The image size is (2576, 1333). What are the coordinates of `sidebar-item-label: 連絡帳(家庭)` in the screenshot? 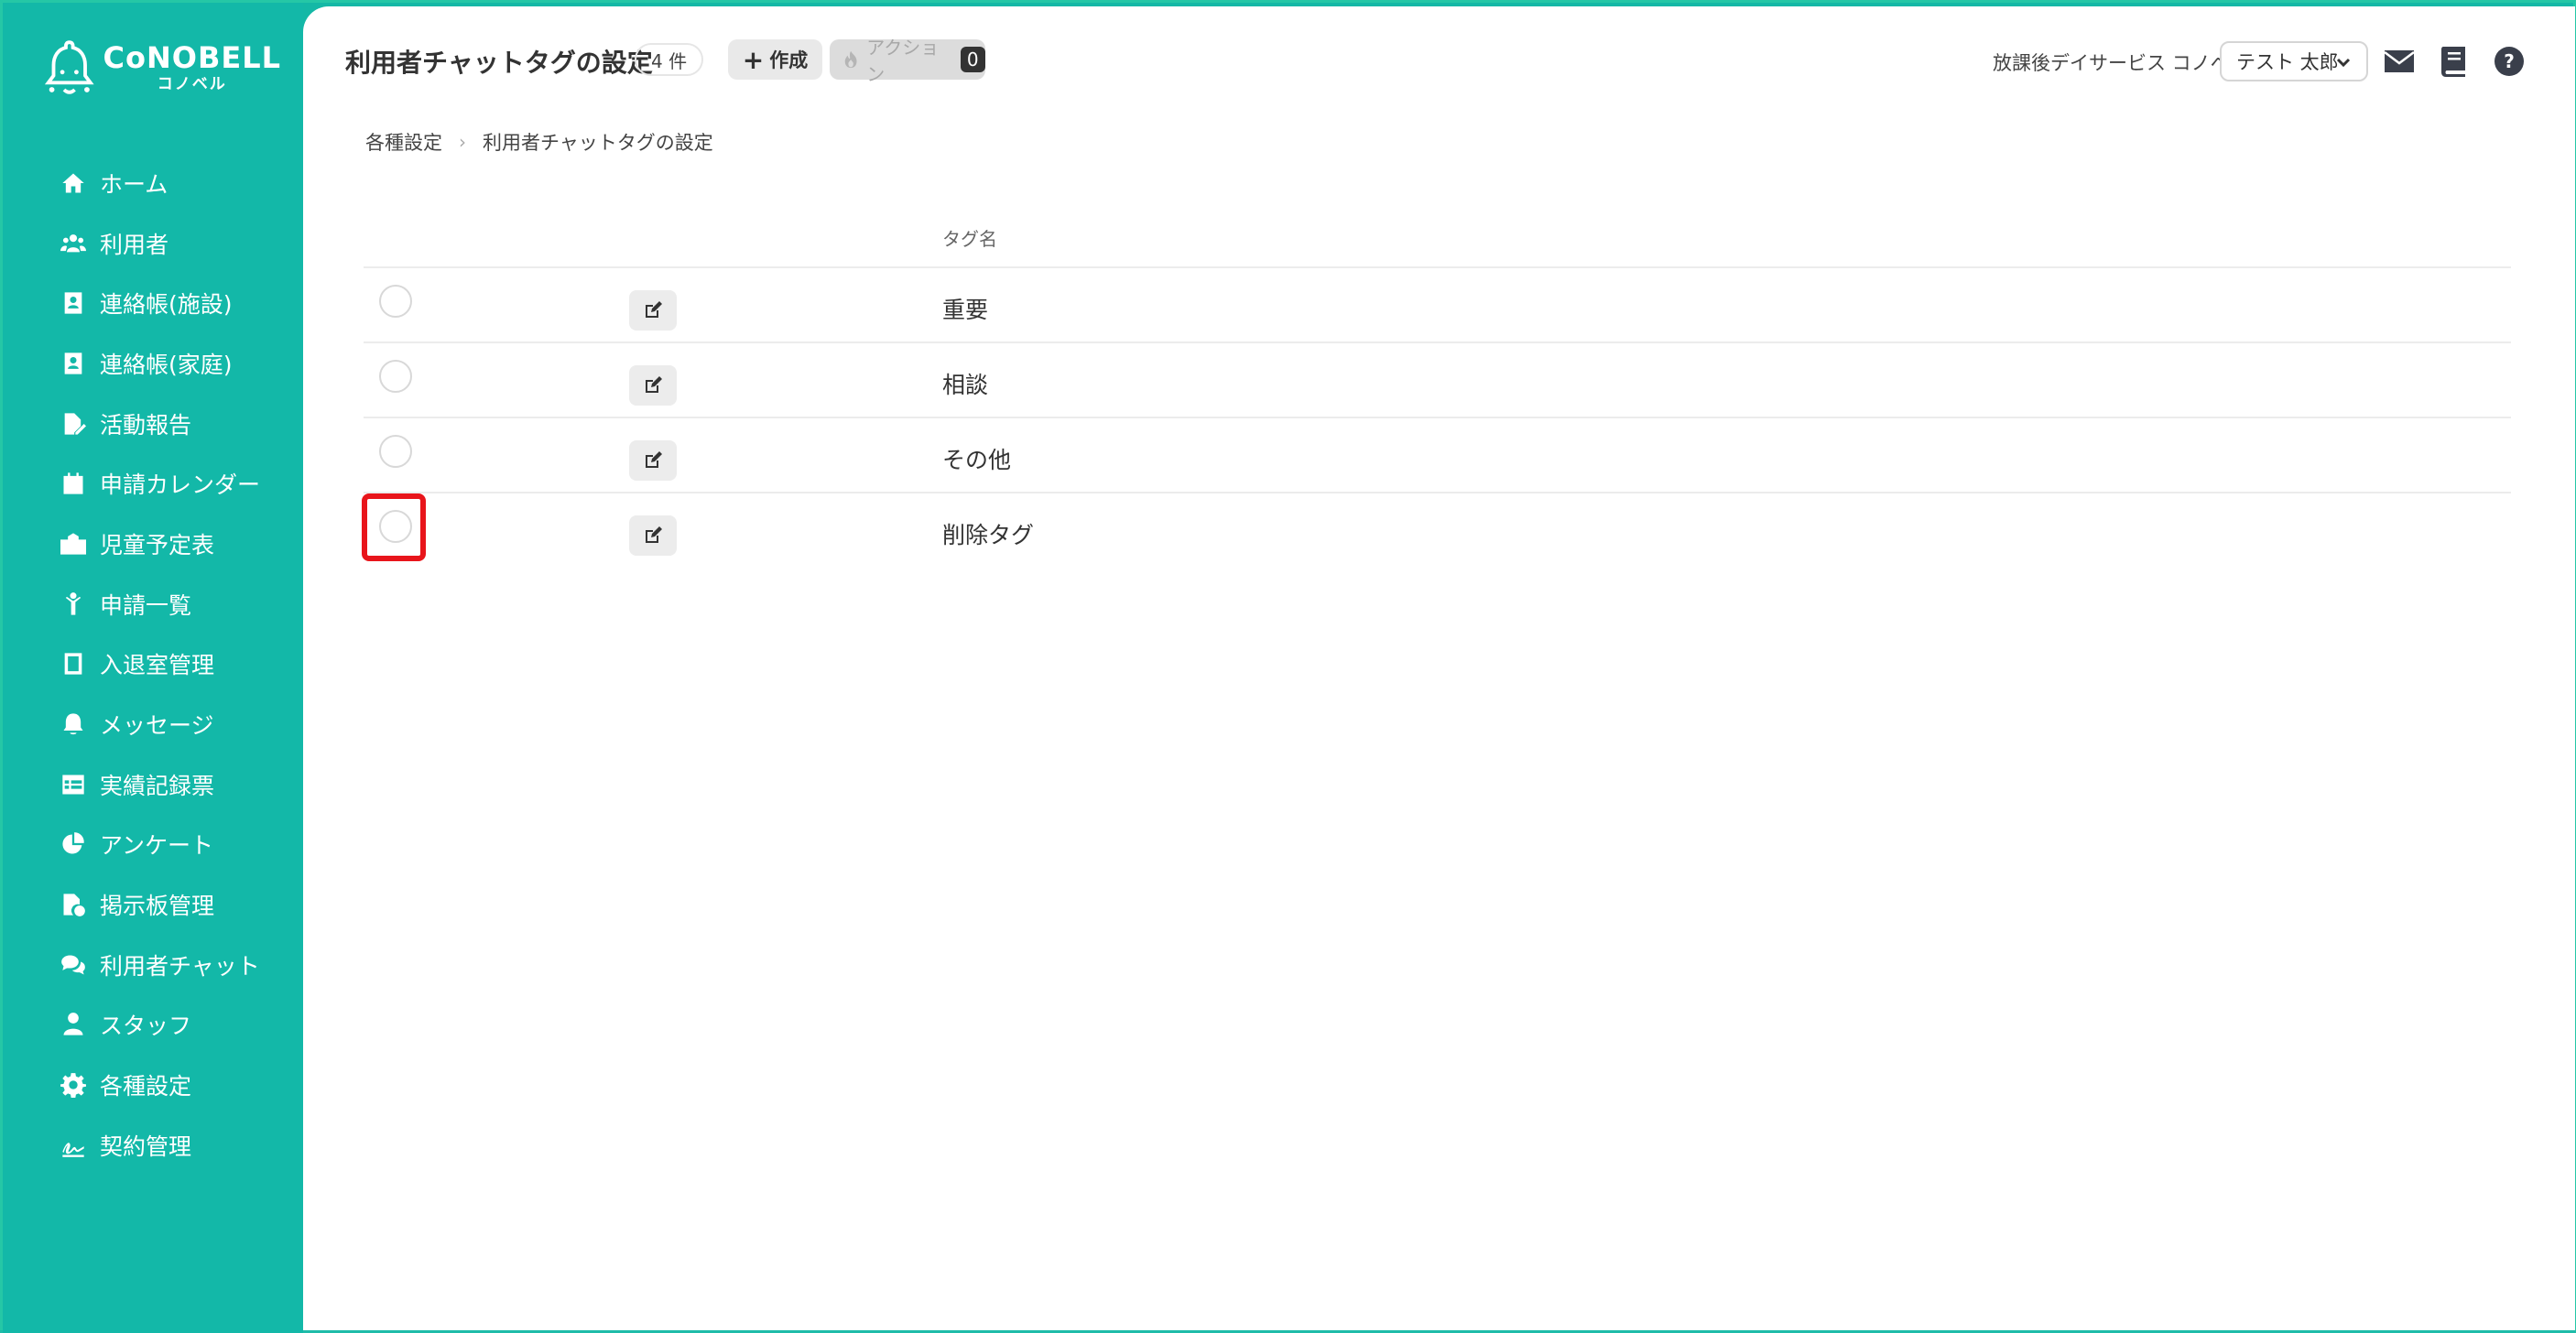 It's located at (166, 364).